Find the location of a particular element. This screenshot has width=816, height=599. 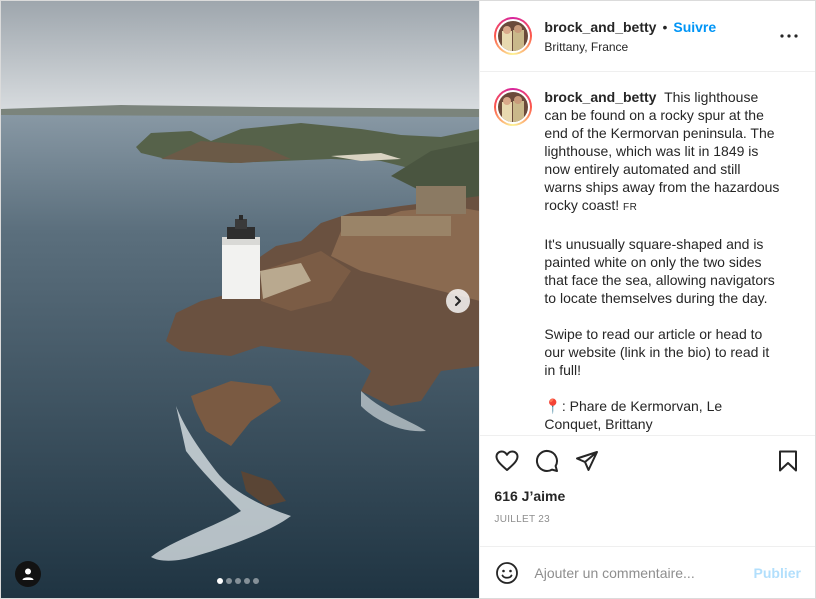

chevron-right-icon is located at coordinates (458, 301).